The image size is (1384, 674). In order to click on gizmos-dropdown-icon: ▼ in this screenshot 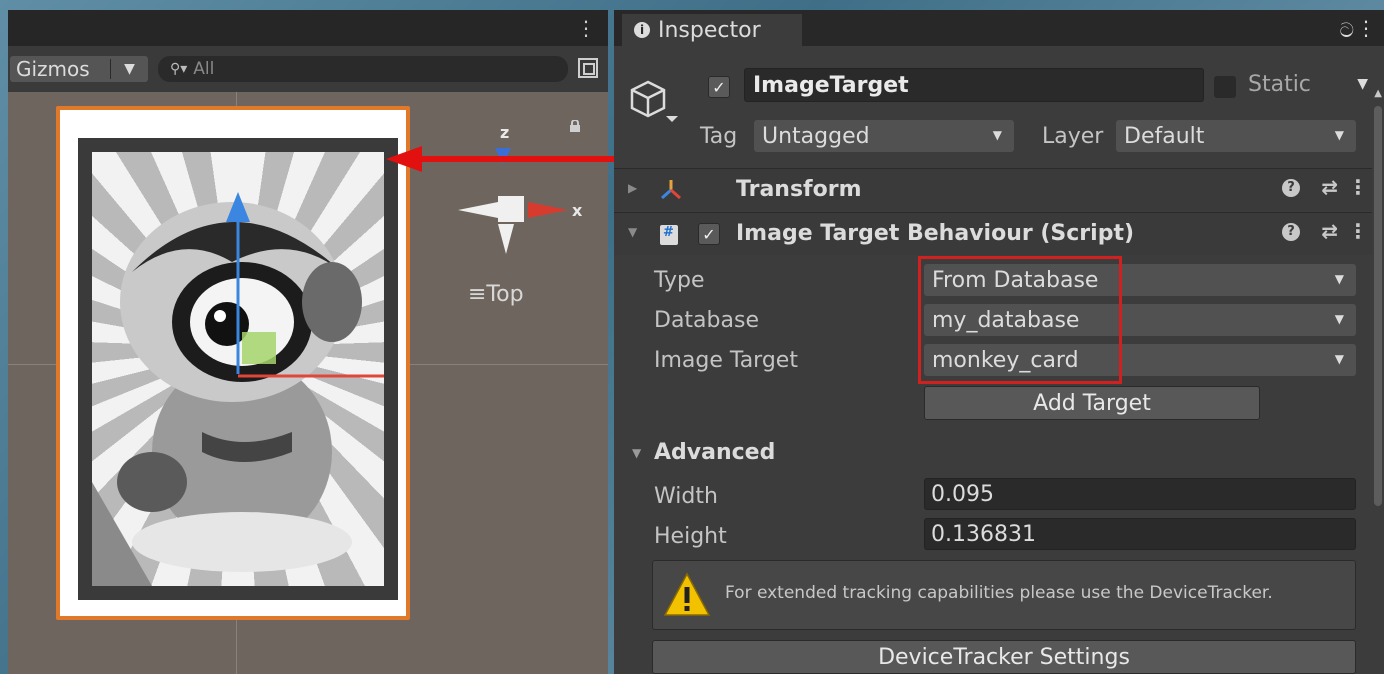, I will do `click(129, 69)`.